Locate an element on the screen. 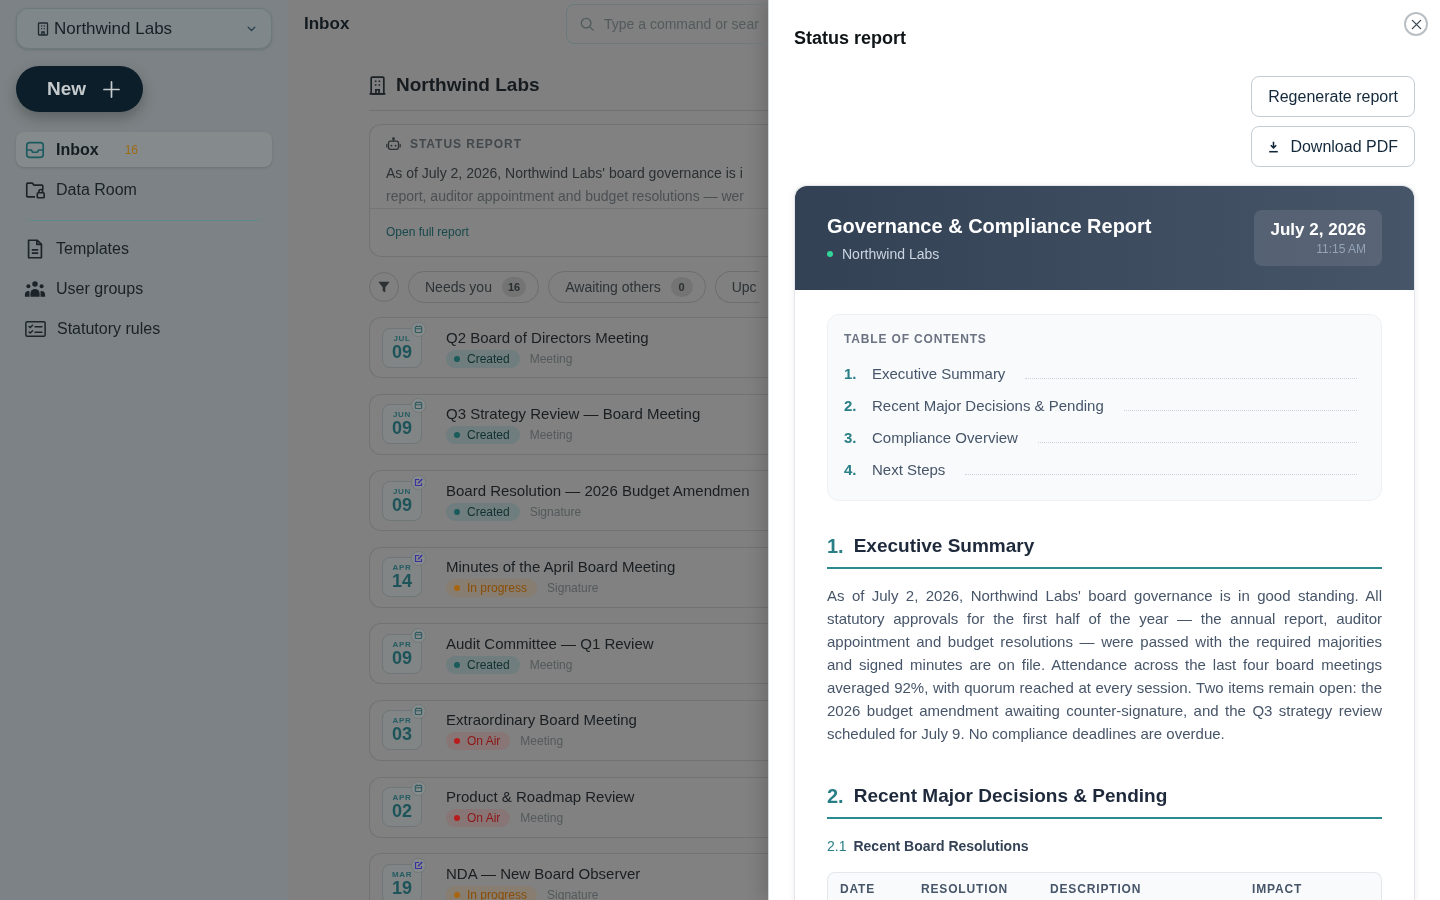  download-icon is located at coordinates (1274, 146).